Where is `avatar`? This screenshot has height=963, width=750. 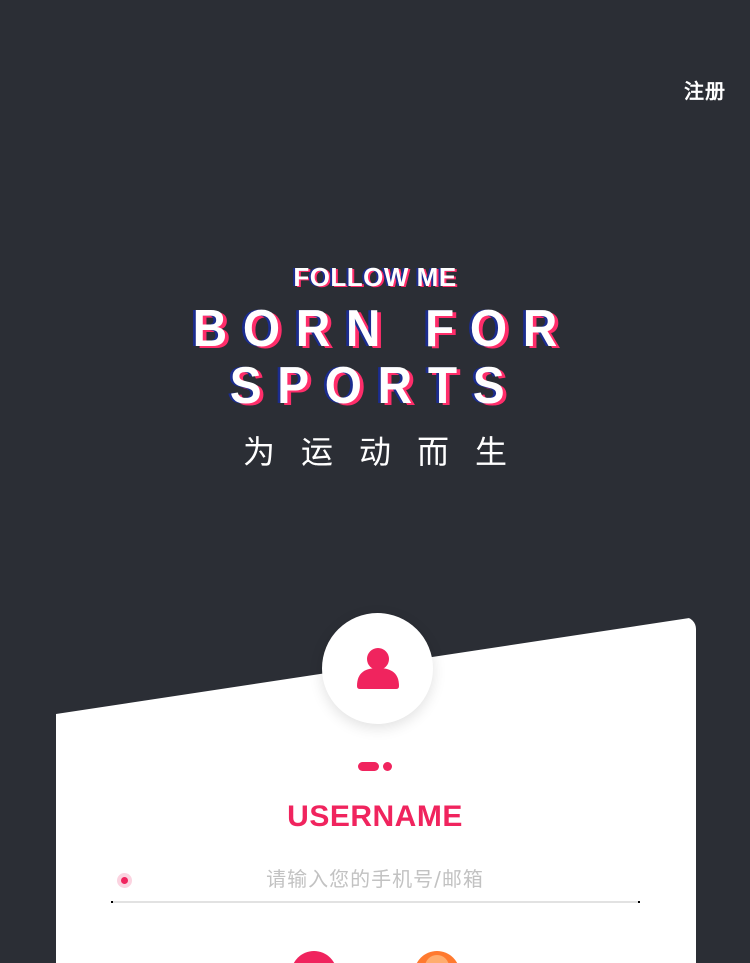
avatar is located at coordinates (377, 668).